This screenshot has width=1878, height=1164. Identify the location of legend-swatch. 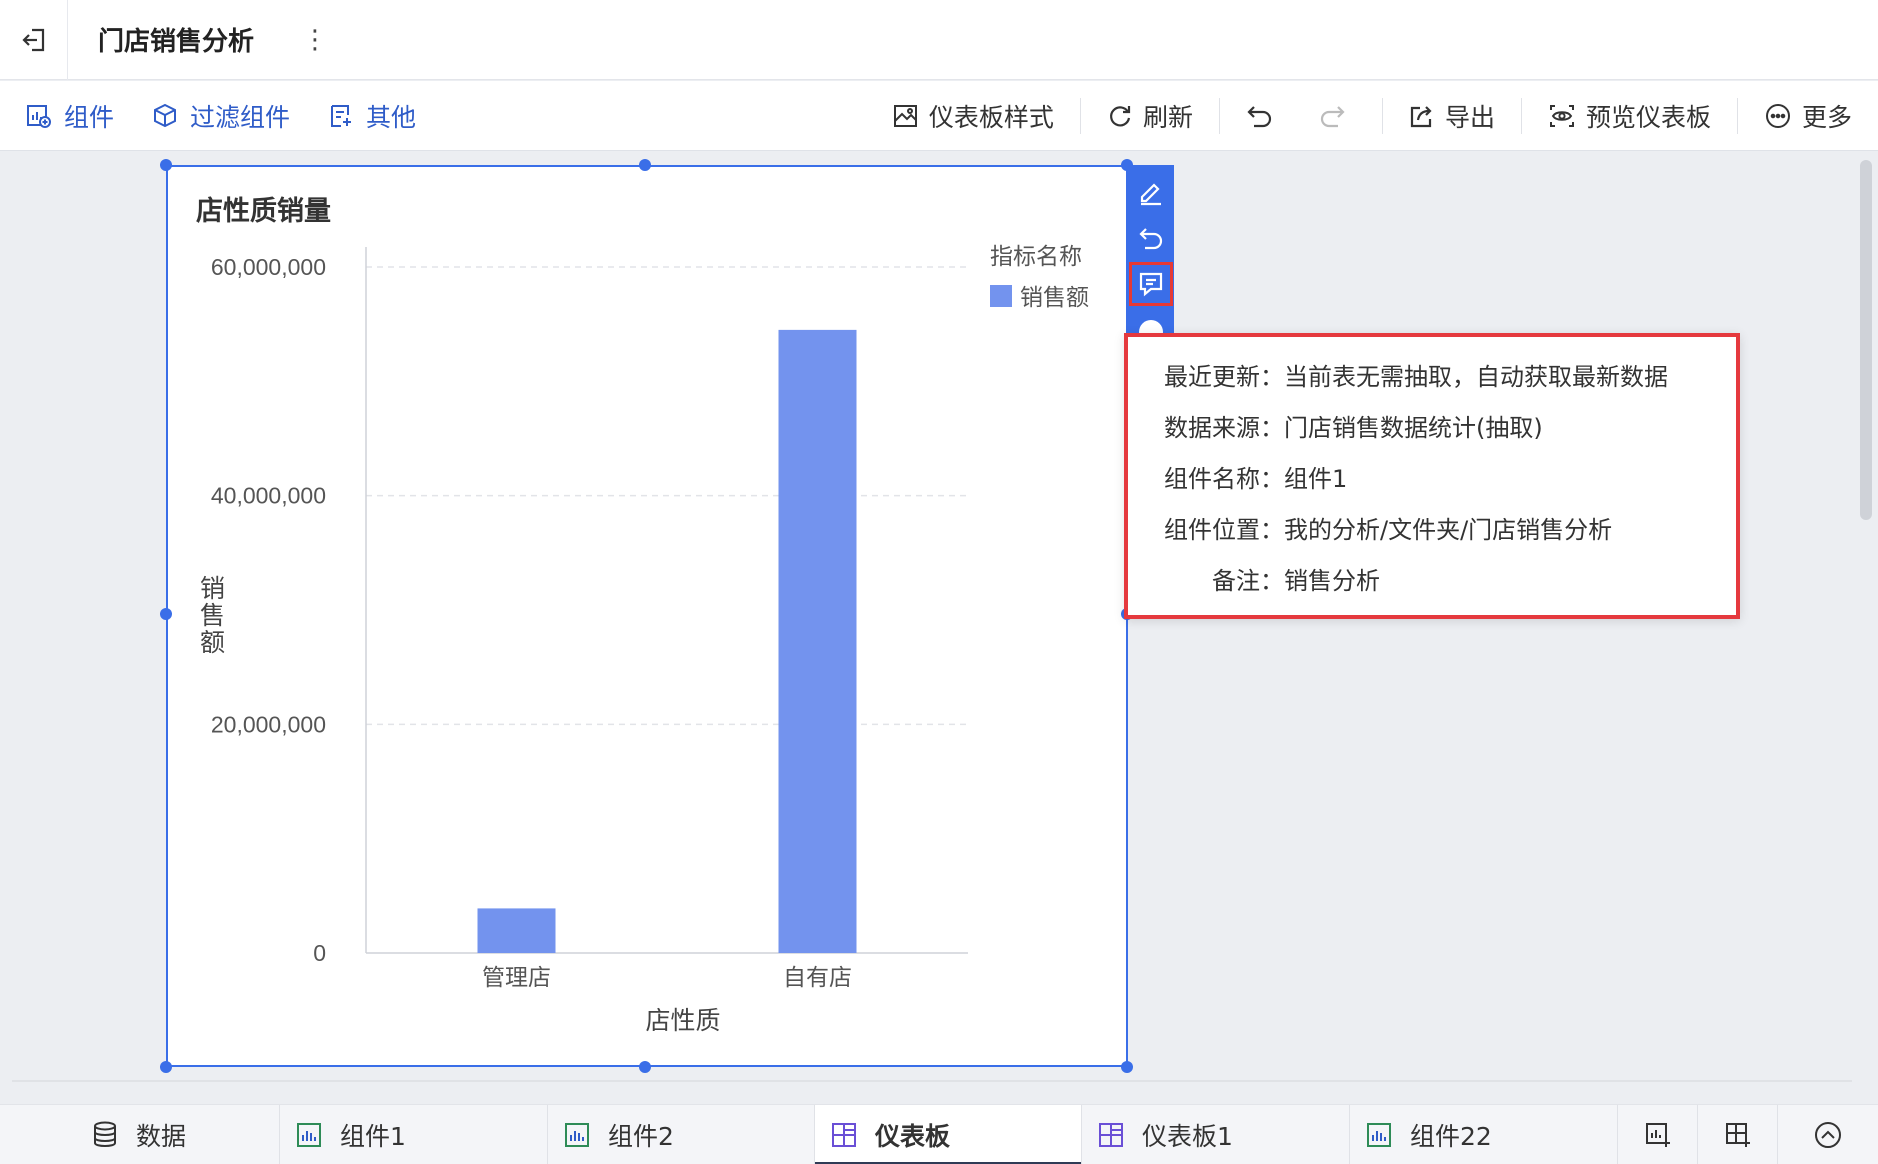
(1001, 296).